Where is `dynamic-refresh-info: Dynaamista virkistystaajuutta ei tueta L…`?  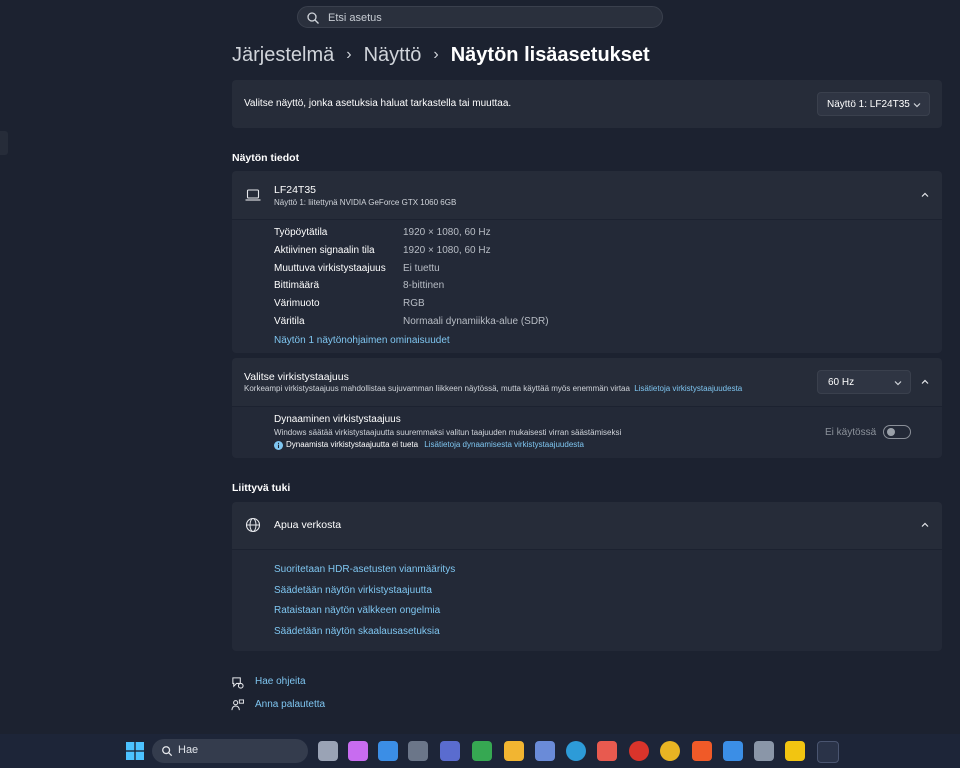 dynamic-refresh-info: Dynaamista virkistystaajuutta ei tueta L… is located at coordinates (435, 444).